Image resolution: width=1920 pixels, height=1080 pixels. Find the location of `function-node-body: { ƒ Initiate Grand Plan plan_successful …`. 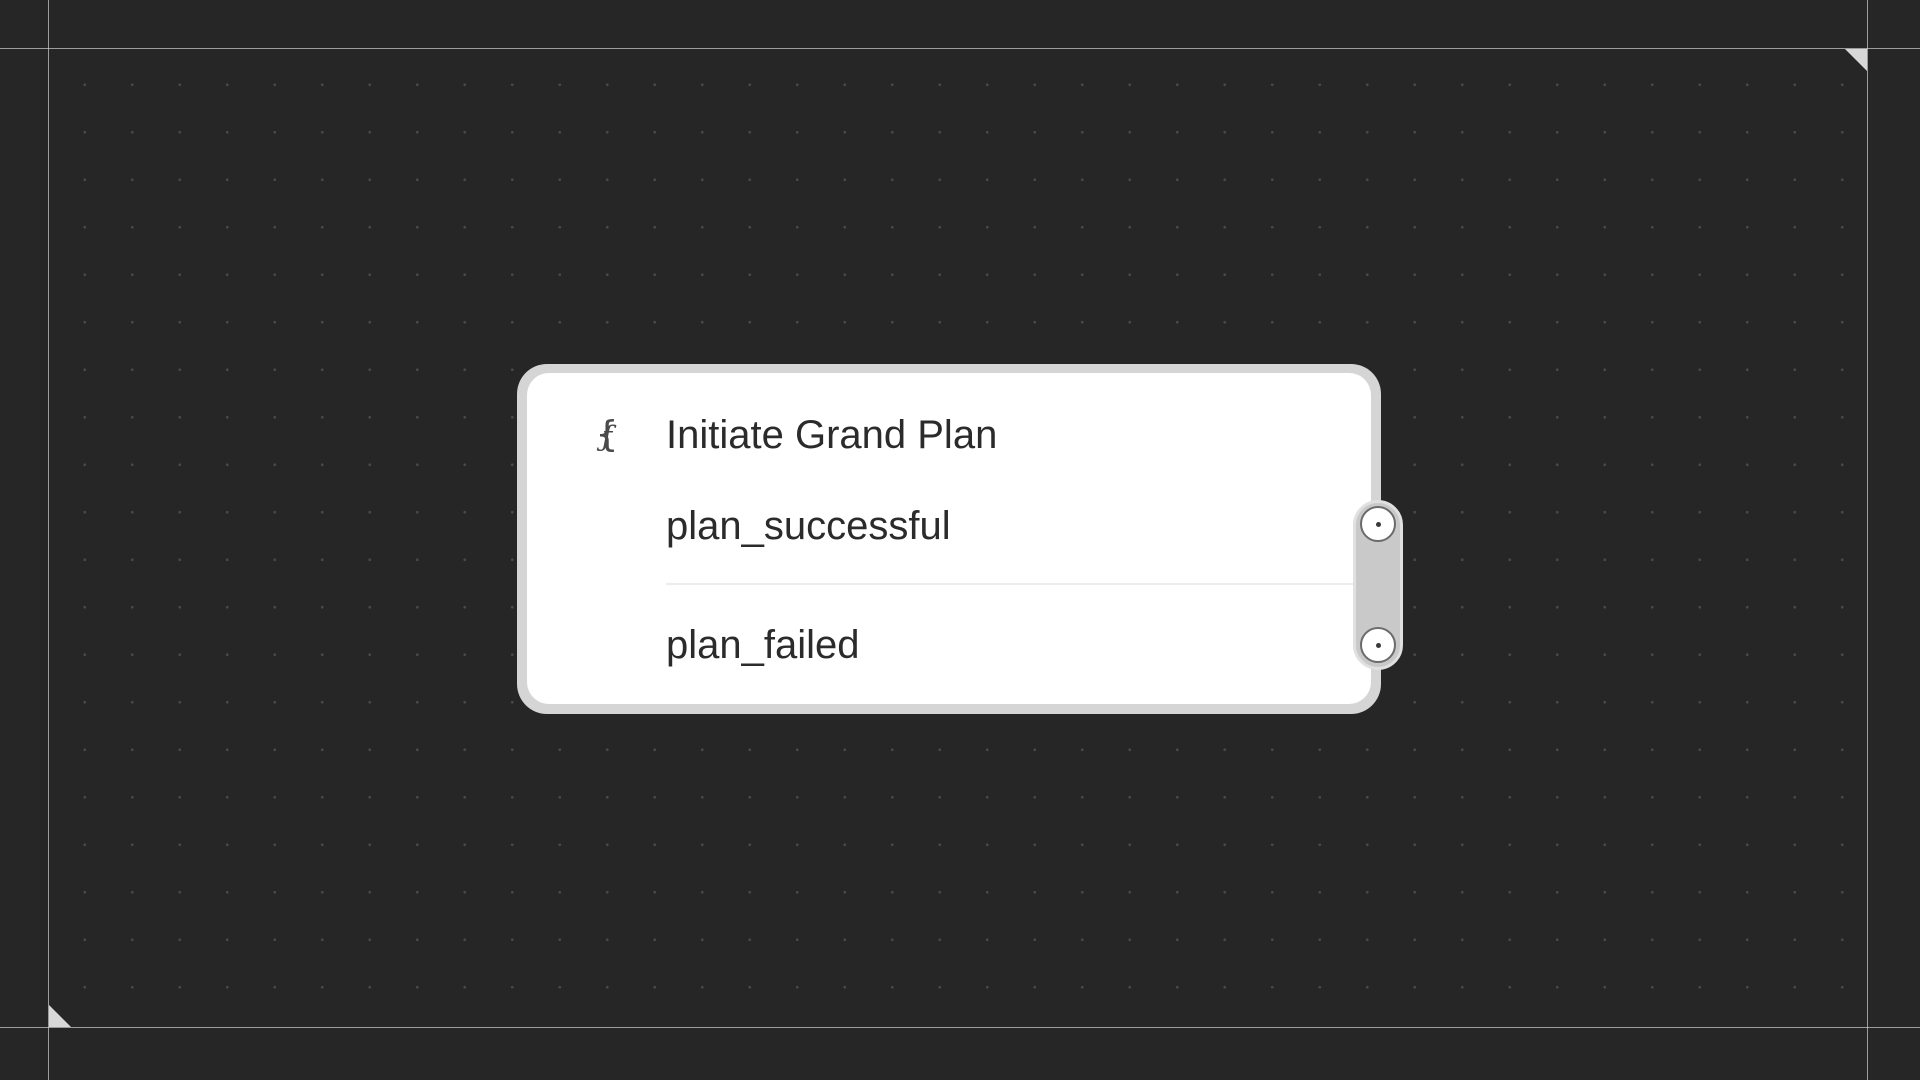

function-node-body: { ƒ Initiate Grand Plan plan_successful … is located at coordinates (949, 538).